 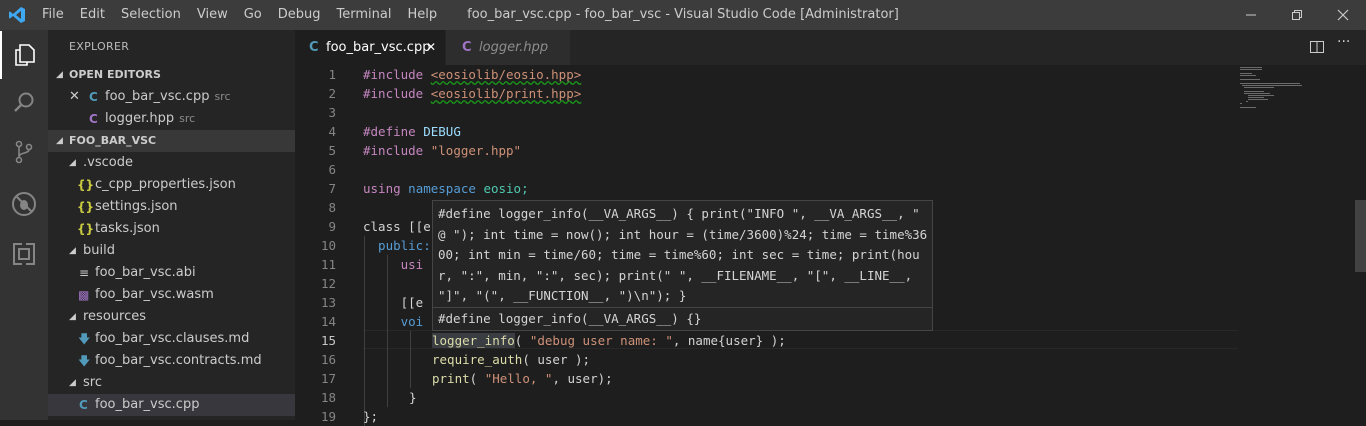 I want to click on line-number: 8, so click(x=332, y=207).